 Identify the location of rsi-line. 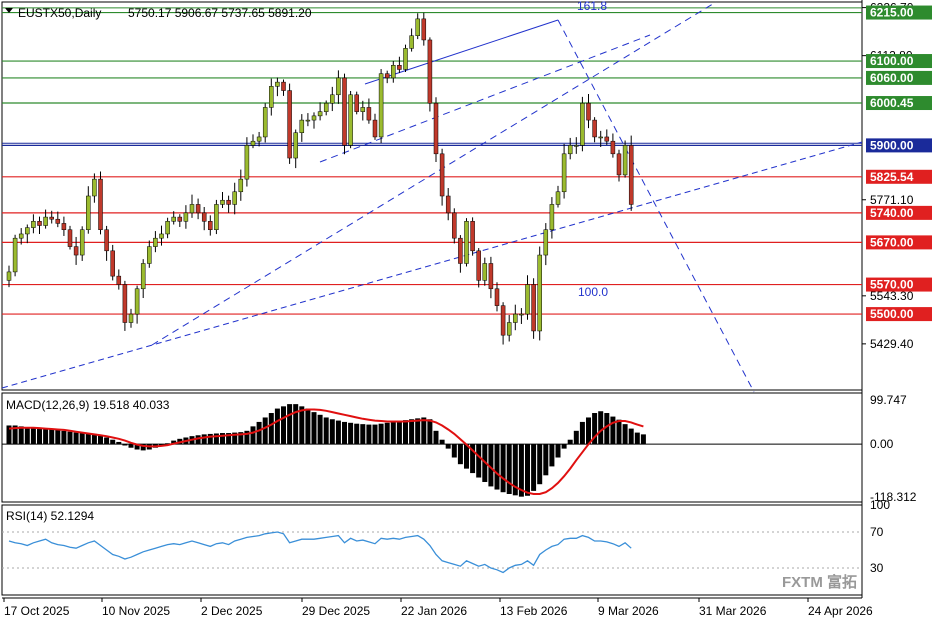
(320, 552).